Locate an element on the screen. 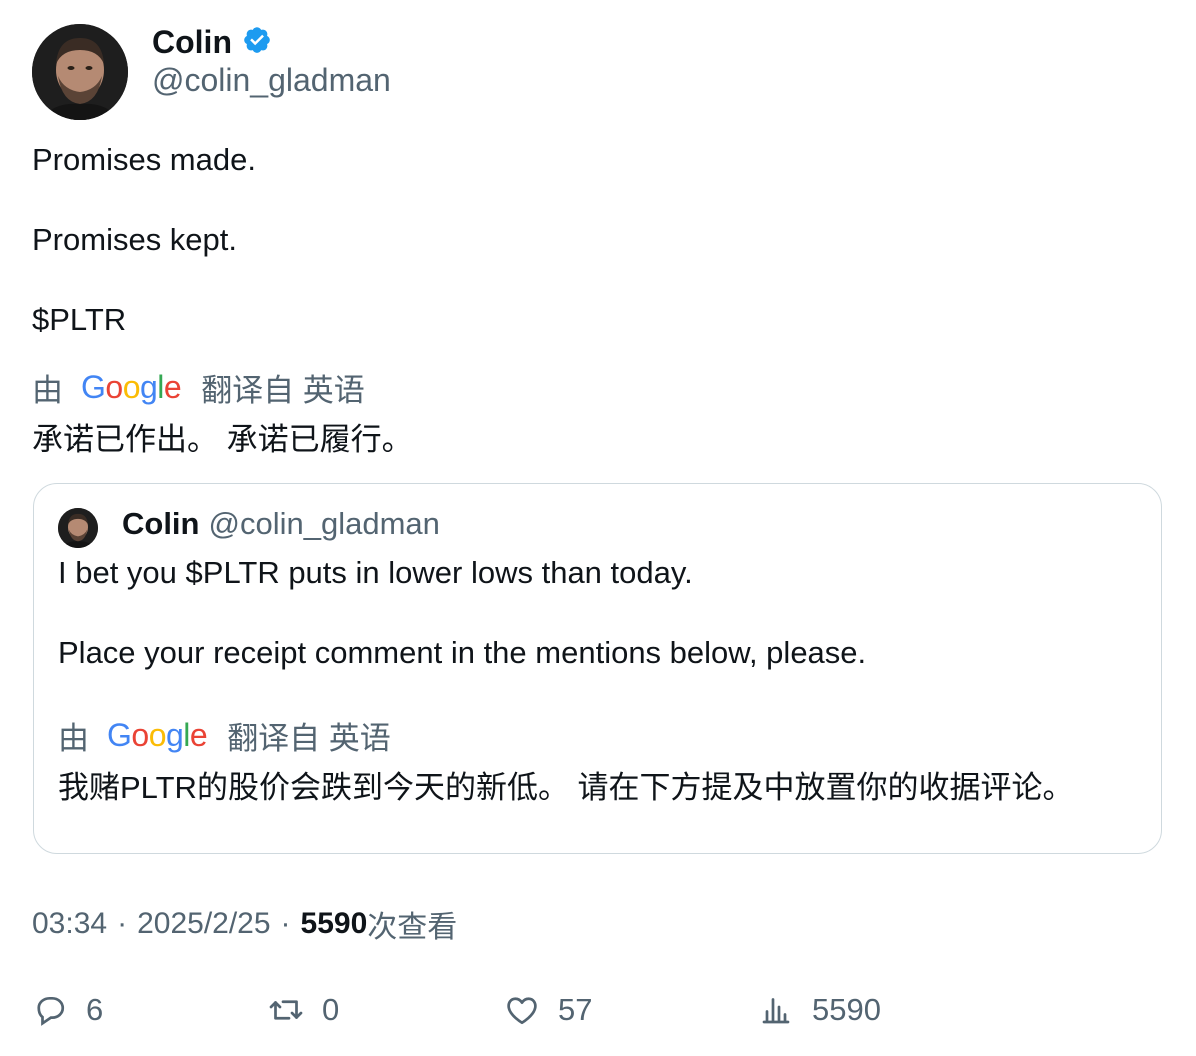 The height and width of the screenshot is (1056, 1196). tweet-time: 03:34 is located at coordinates (69, 924).